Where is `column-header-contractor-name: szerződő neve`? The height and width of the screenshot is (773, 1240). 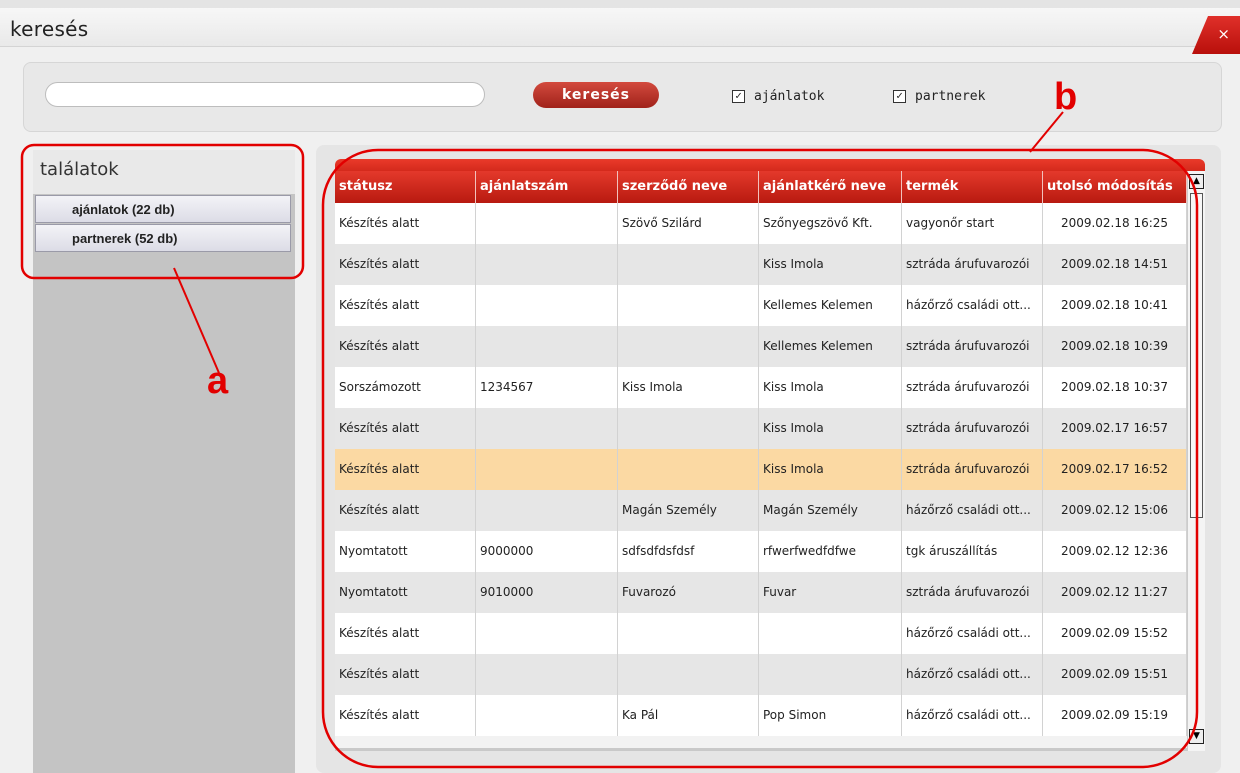 column-header-contractor-name: szerződő neve is located at coordinates (688, 187).